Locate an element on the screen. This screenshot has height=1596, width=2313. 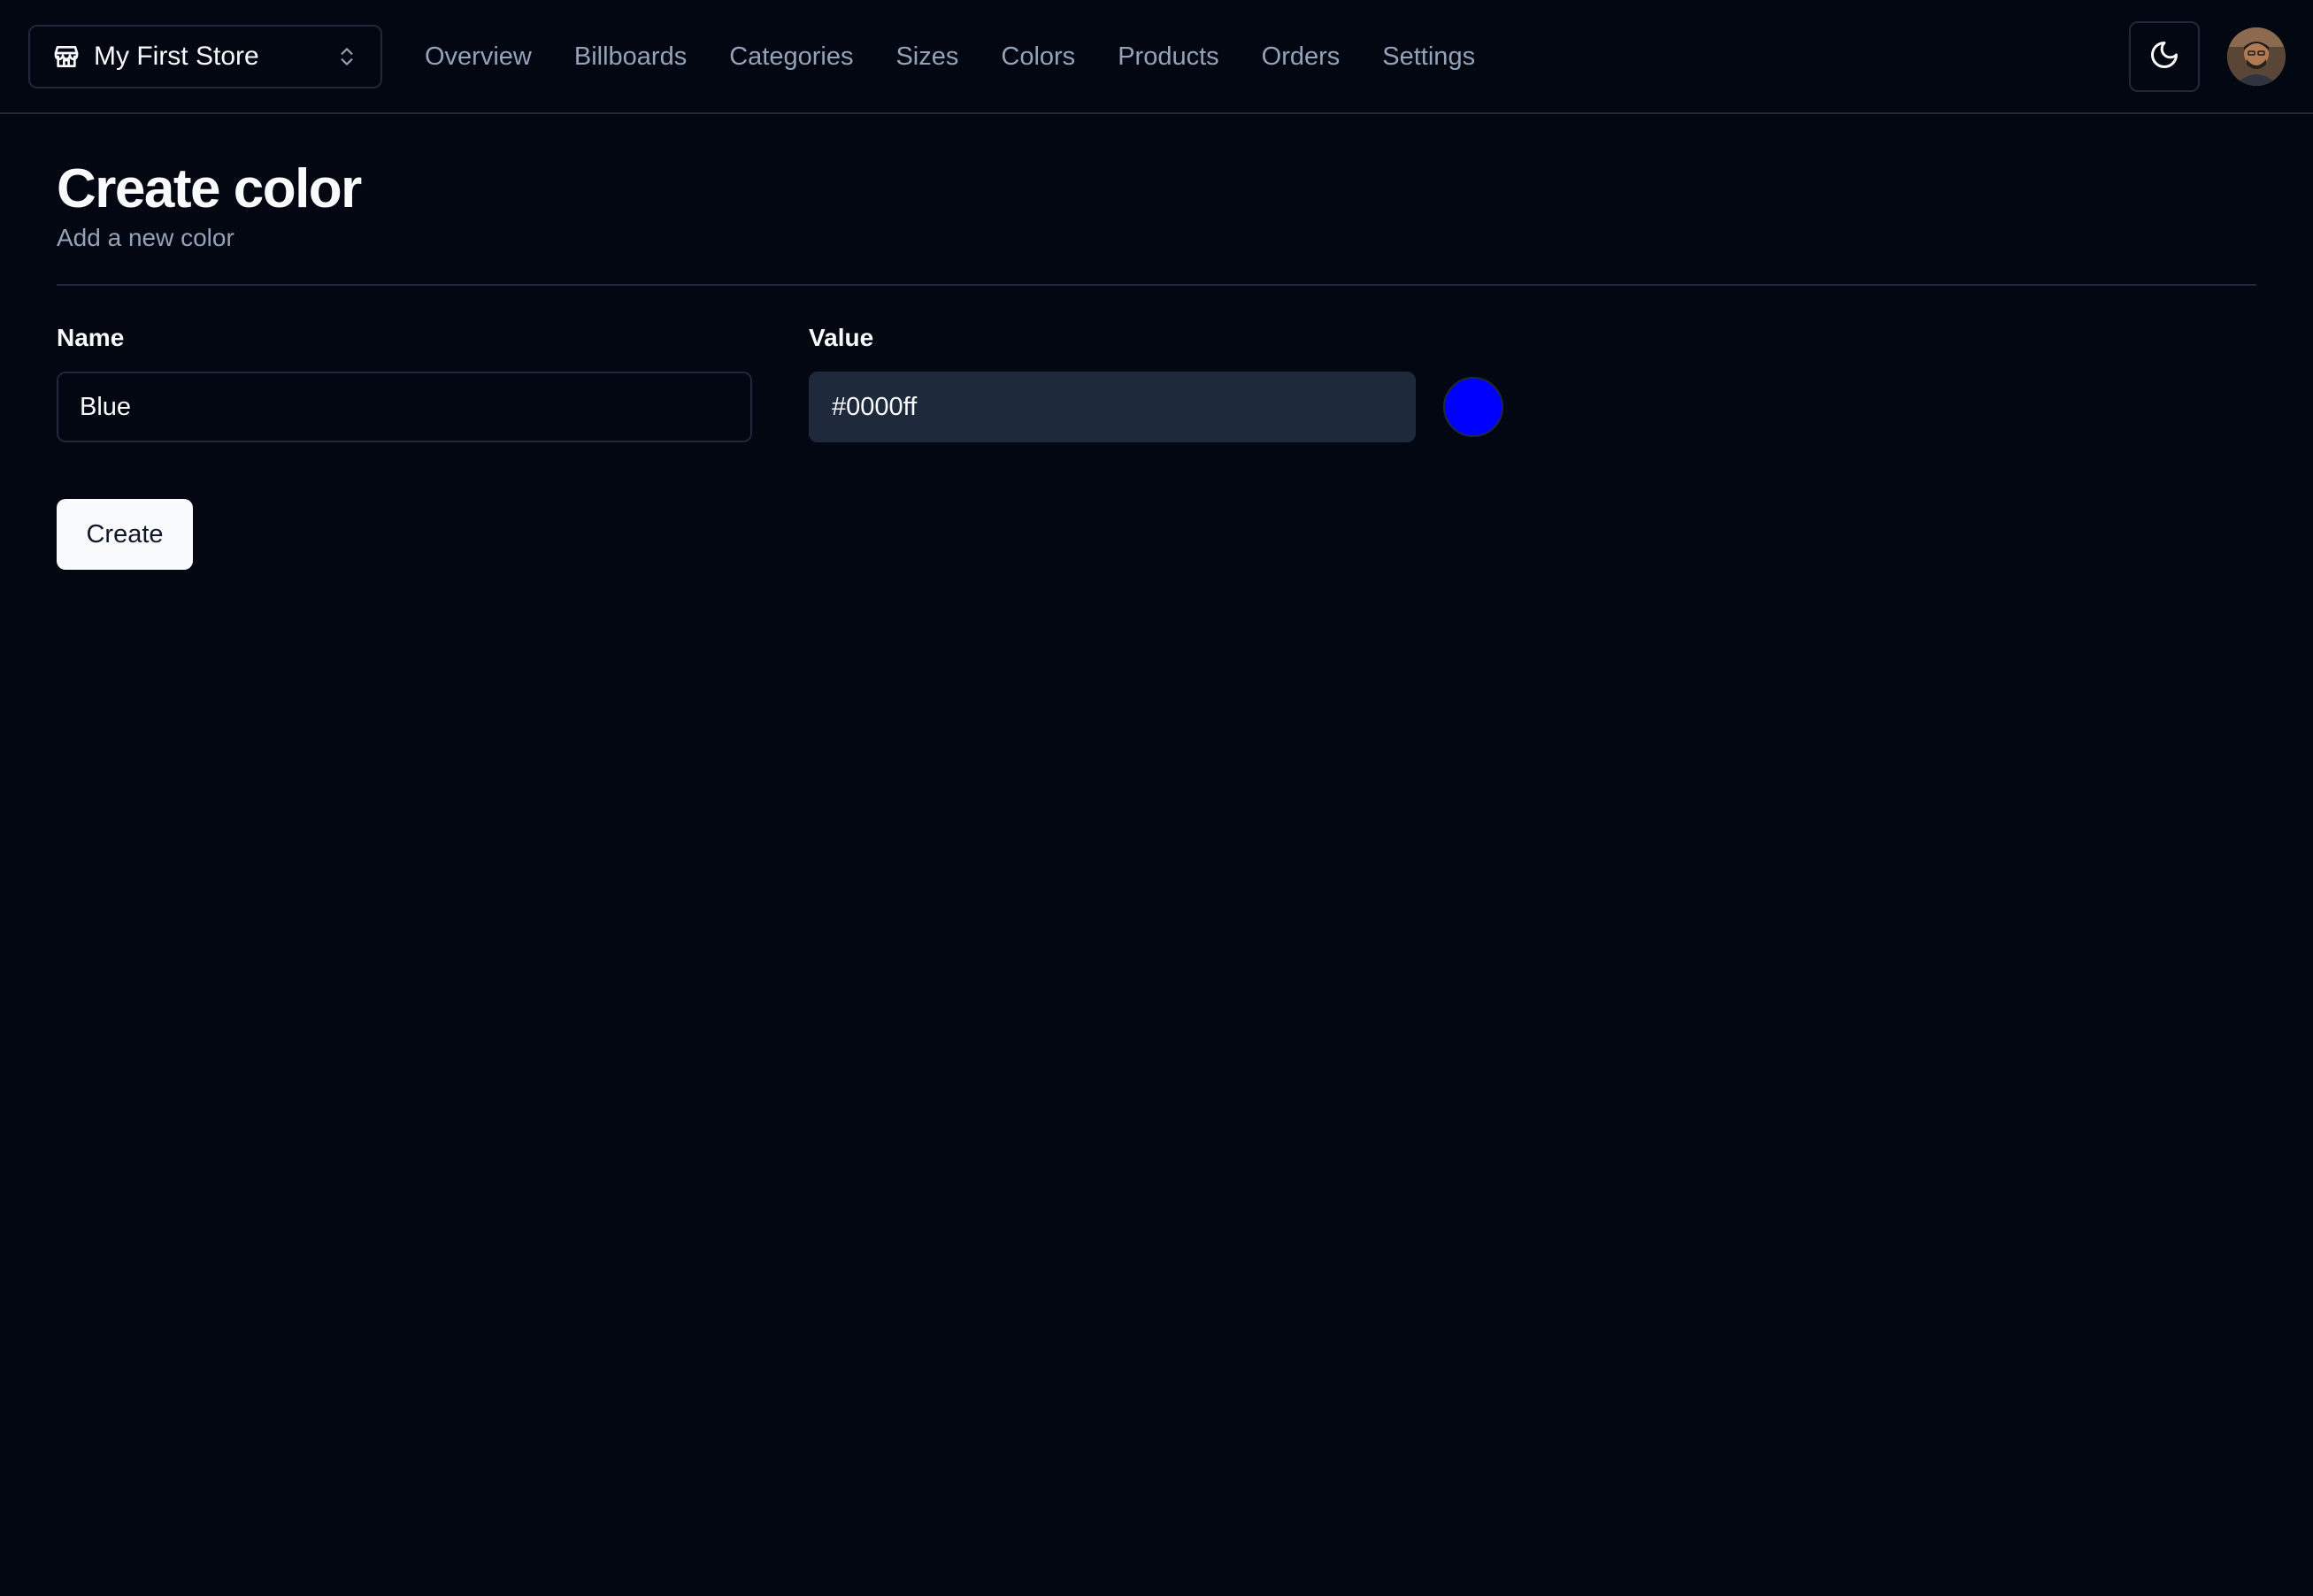
store-switcher-label: My First Store is located at coordinates (176, 56).